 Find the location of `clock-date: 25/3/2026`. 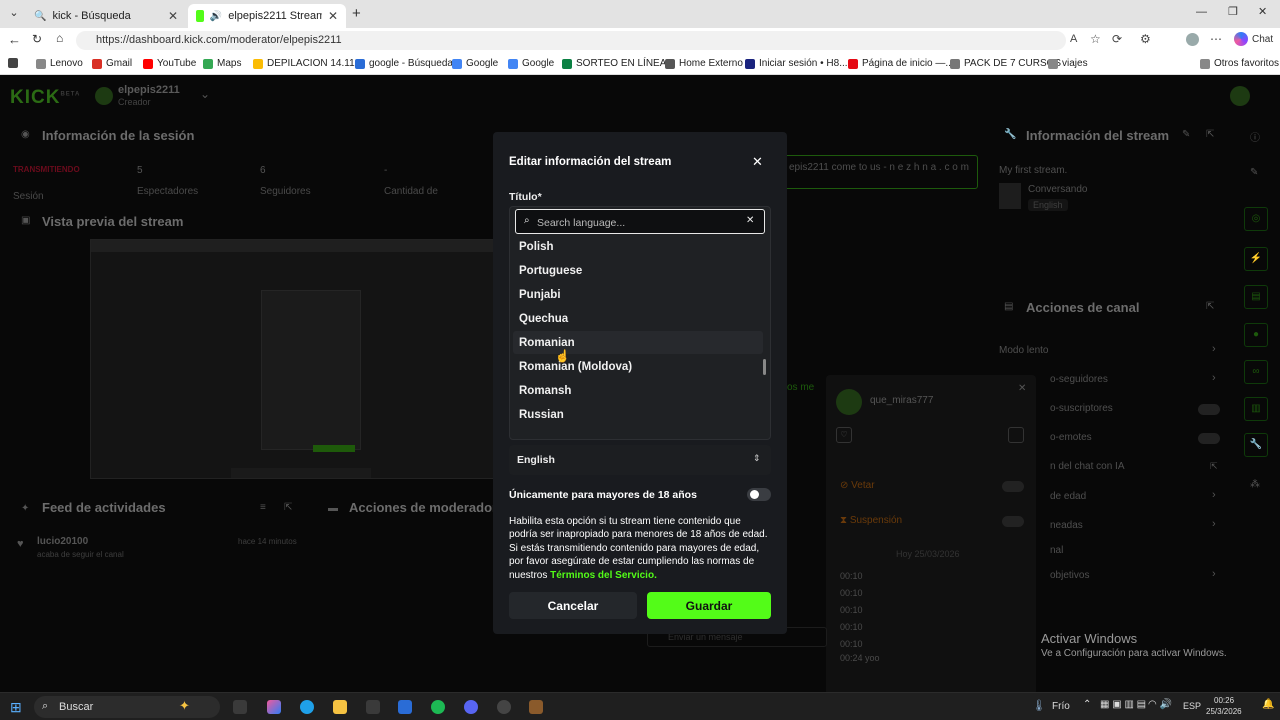

clock-date: 25/3/2026 is located at coordinates (1224, 711).